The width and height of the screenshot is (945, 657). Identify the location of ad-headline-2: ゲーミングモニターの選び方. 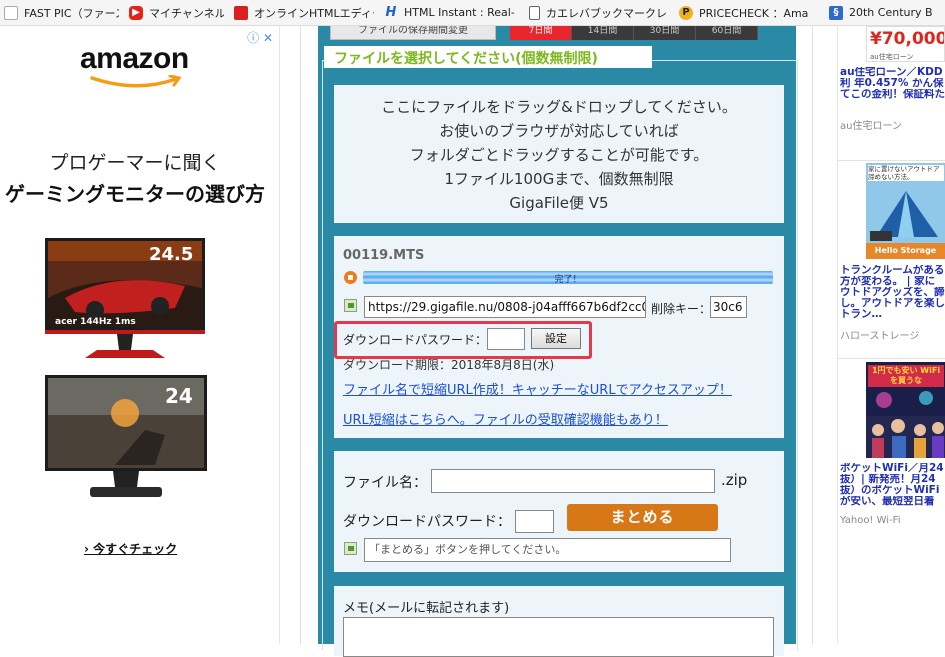
(135, 194).